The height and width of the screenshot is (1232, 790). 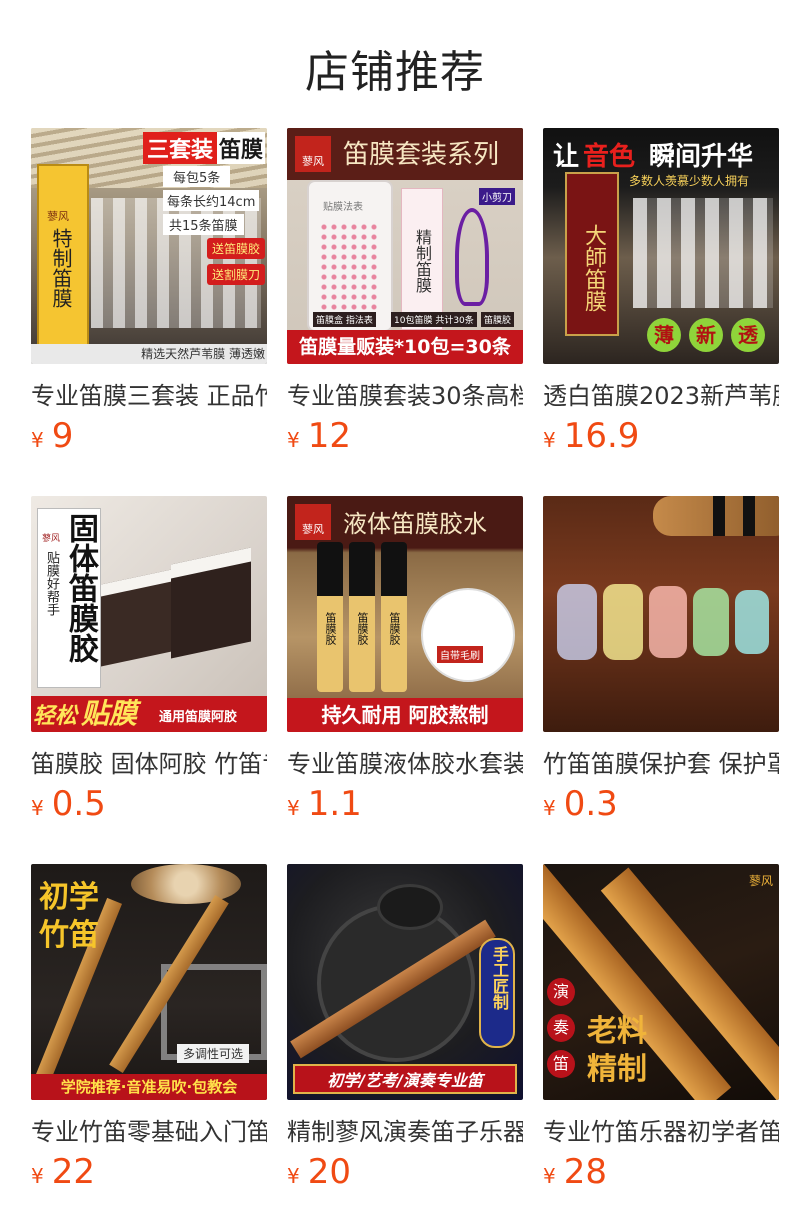 What do you see at coordinates (575, 1172) in the screenshot?
I see `product-price: ¥28` at bounding box center [575, 1172].